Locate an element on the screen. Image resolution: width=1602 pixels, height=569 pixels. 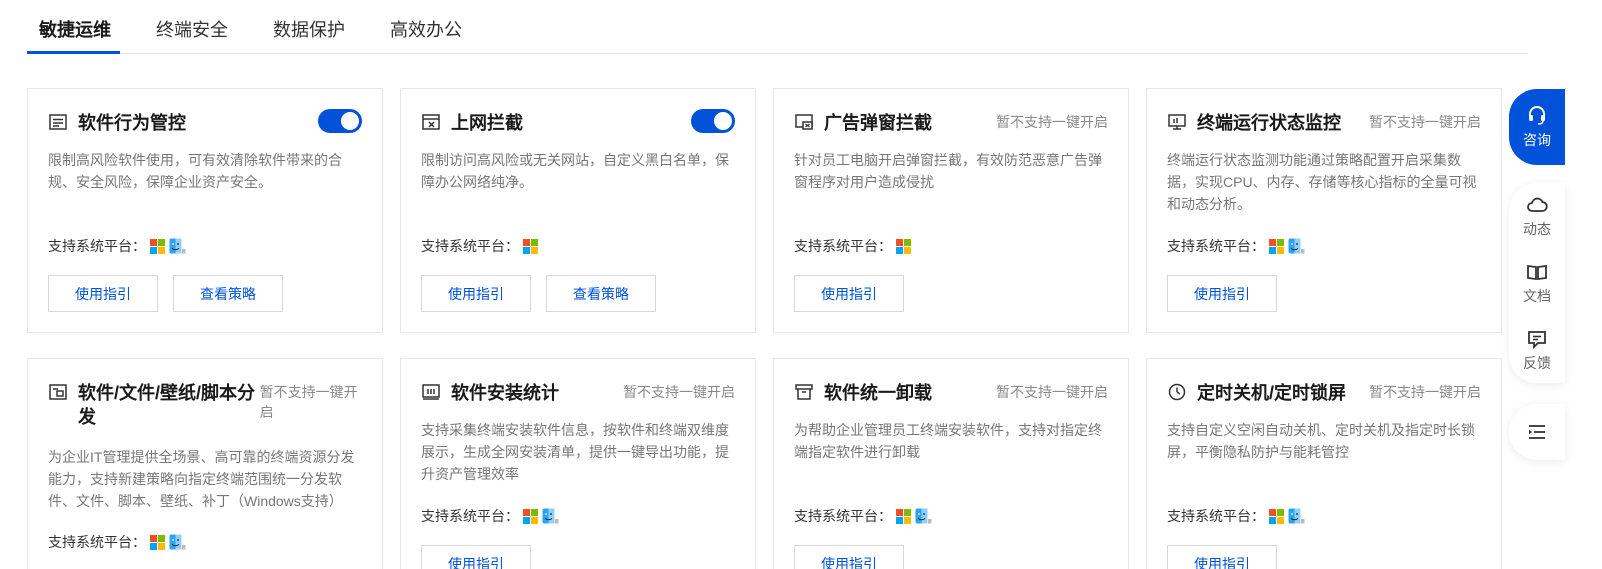
card-description: 限制高风险软件使用，可有效清除软件带来的合规、安全风险，保障企业资产安全。 is located at coordinates (195, 171).